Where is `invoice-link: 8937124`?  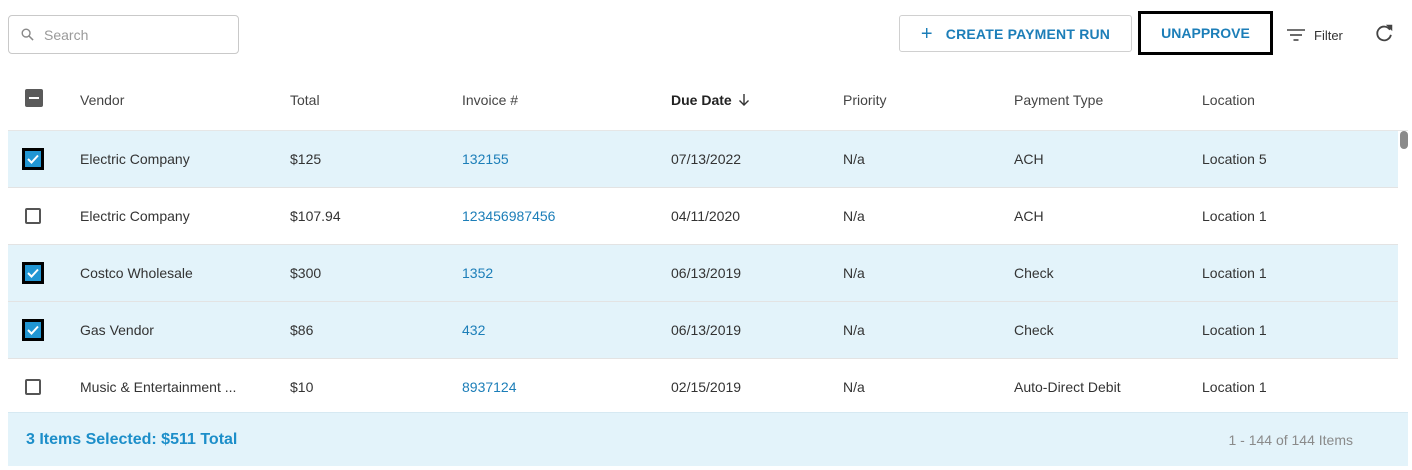 invoice-link: 8937124 is located at coordinates (489, 387).